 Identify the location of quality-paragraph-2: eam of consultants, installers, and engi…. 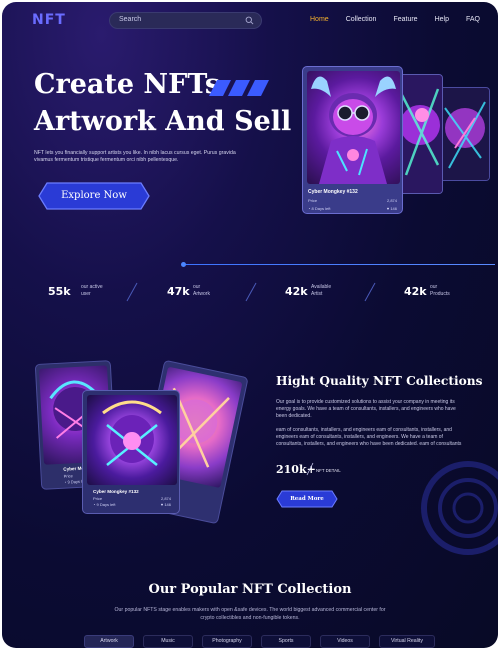
(369, 437).